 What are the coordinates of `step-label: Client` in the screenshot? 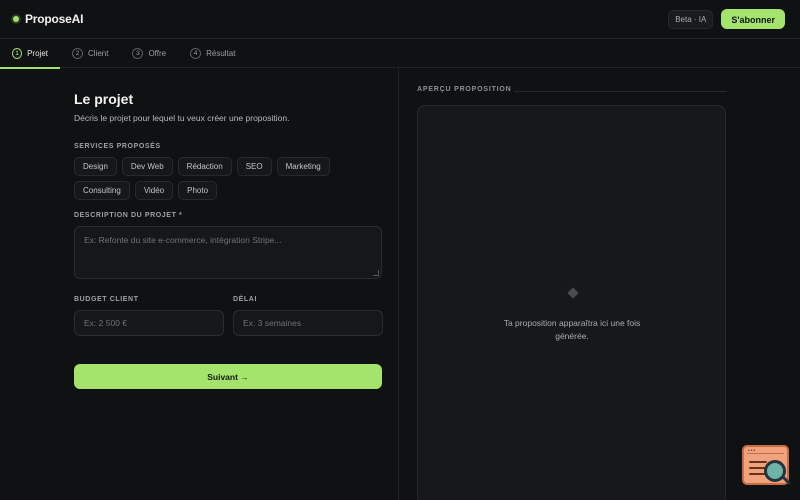 It's located at (98, 53).